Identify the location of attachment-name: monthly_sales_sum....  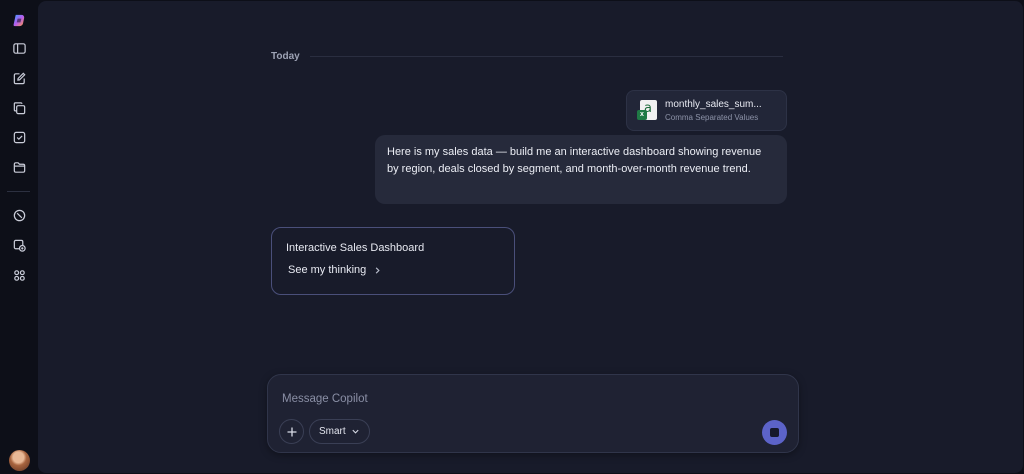
(713, 104).